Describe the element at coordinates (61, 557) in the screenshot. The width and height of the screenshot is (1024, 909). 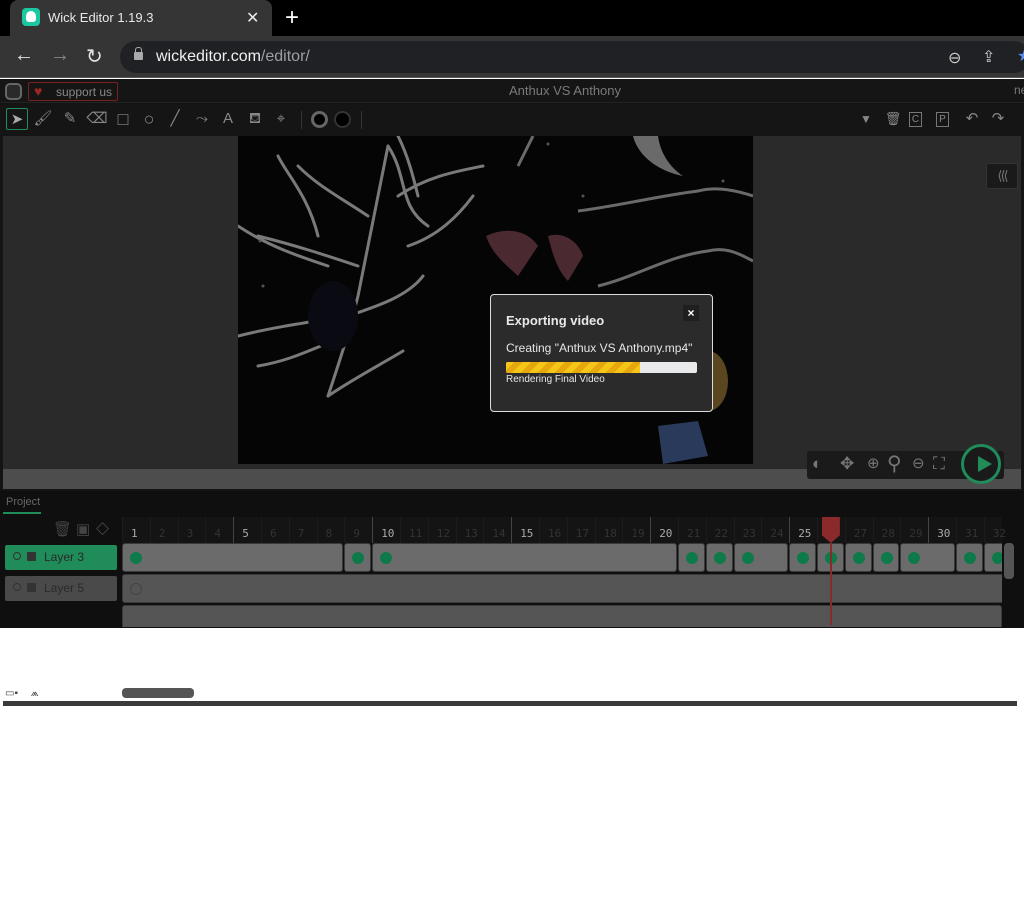
I see `layer-row-layer-3: Layer 3` at that location.